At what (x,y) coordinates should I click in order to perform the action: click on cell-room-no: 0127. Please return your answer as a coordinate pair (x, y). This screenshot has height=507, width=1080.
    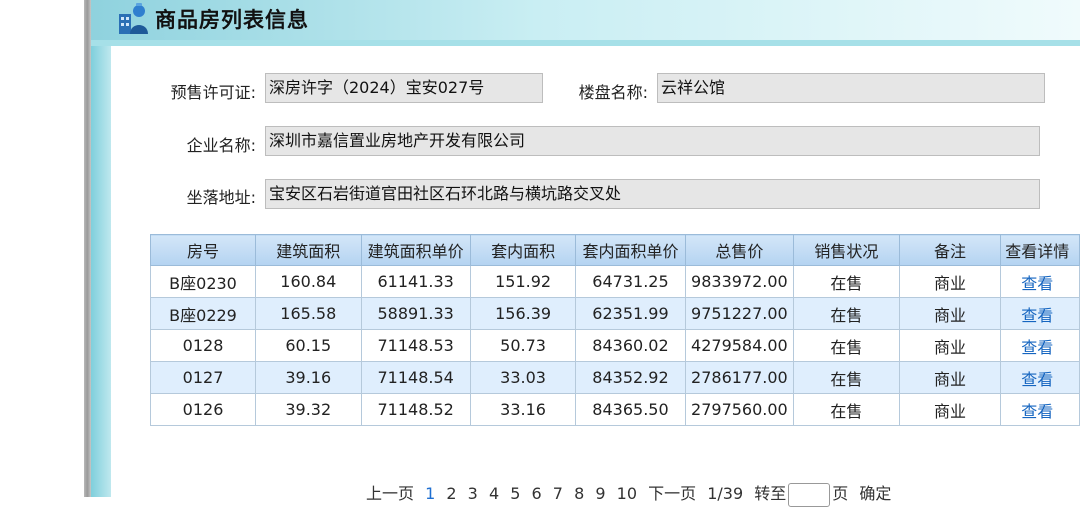
    Looking at the image, I should click on (203, 377).